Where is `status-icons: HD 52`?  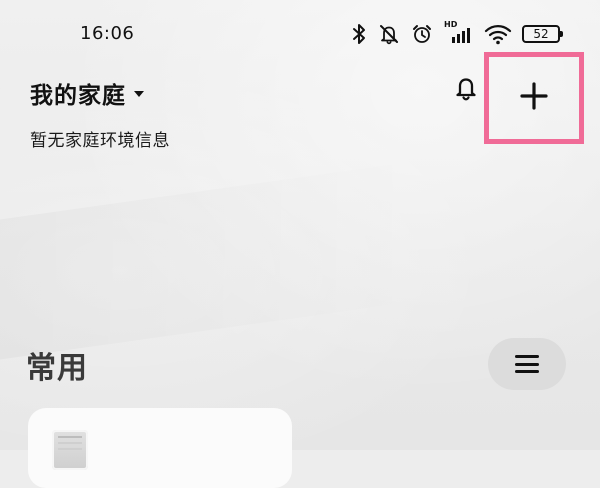 status-icons: HD 52 is located at coordinates (457, 33).